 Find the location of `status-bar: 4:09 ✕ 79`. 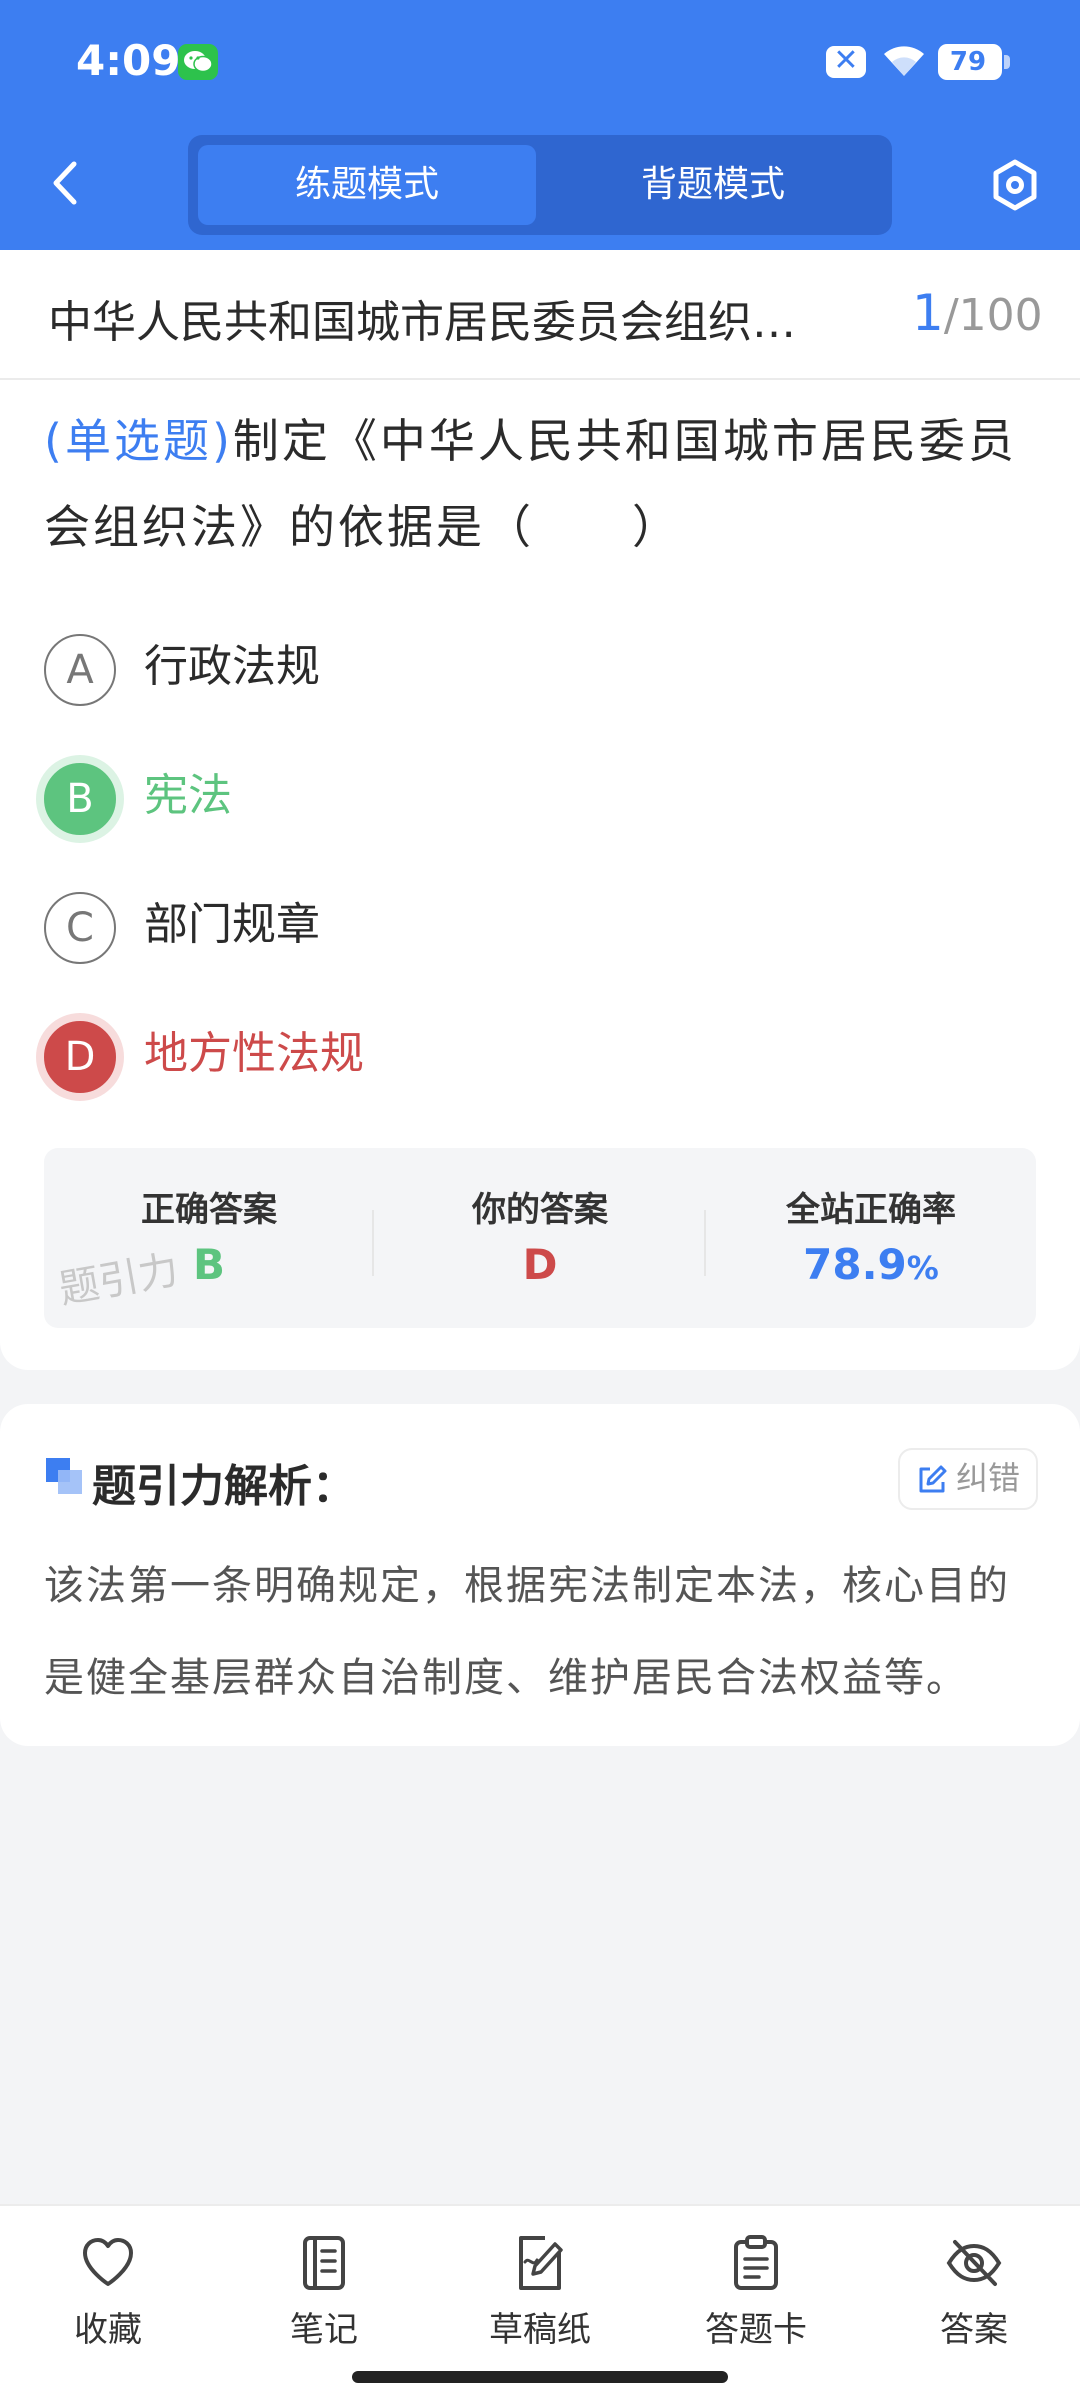

status-bar: 4:09 ✕ 79 is located at coordinates (540, 60).